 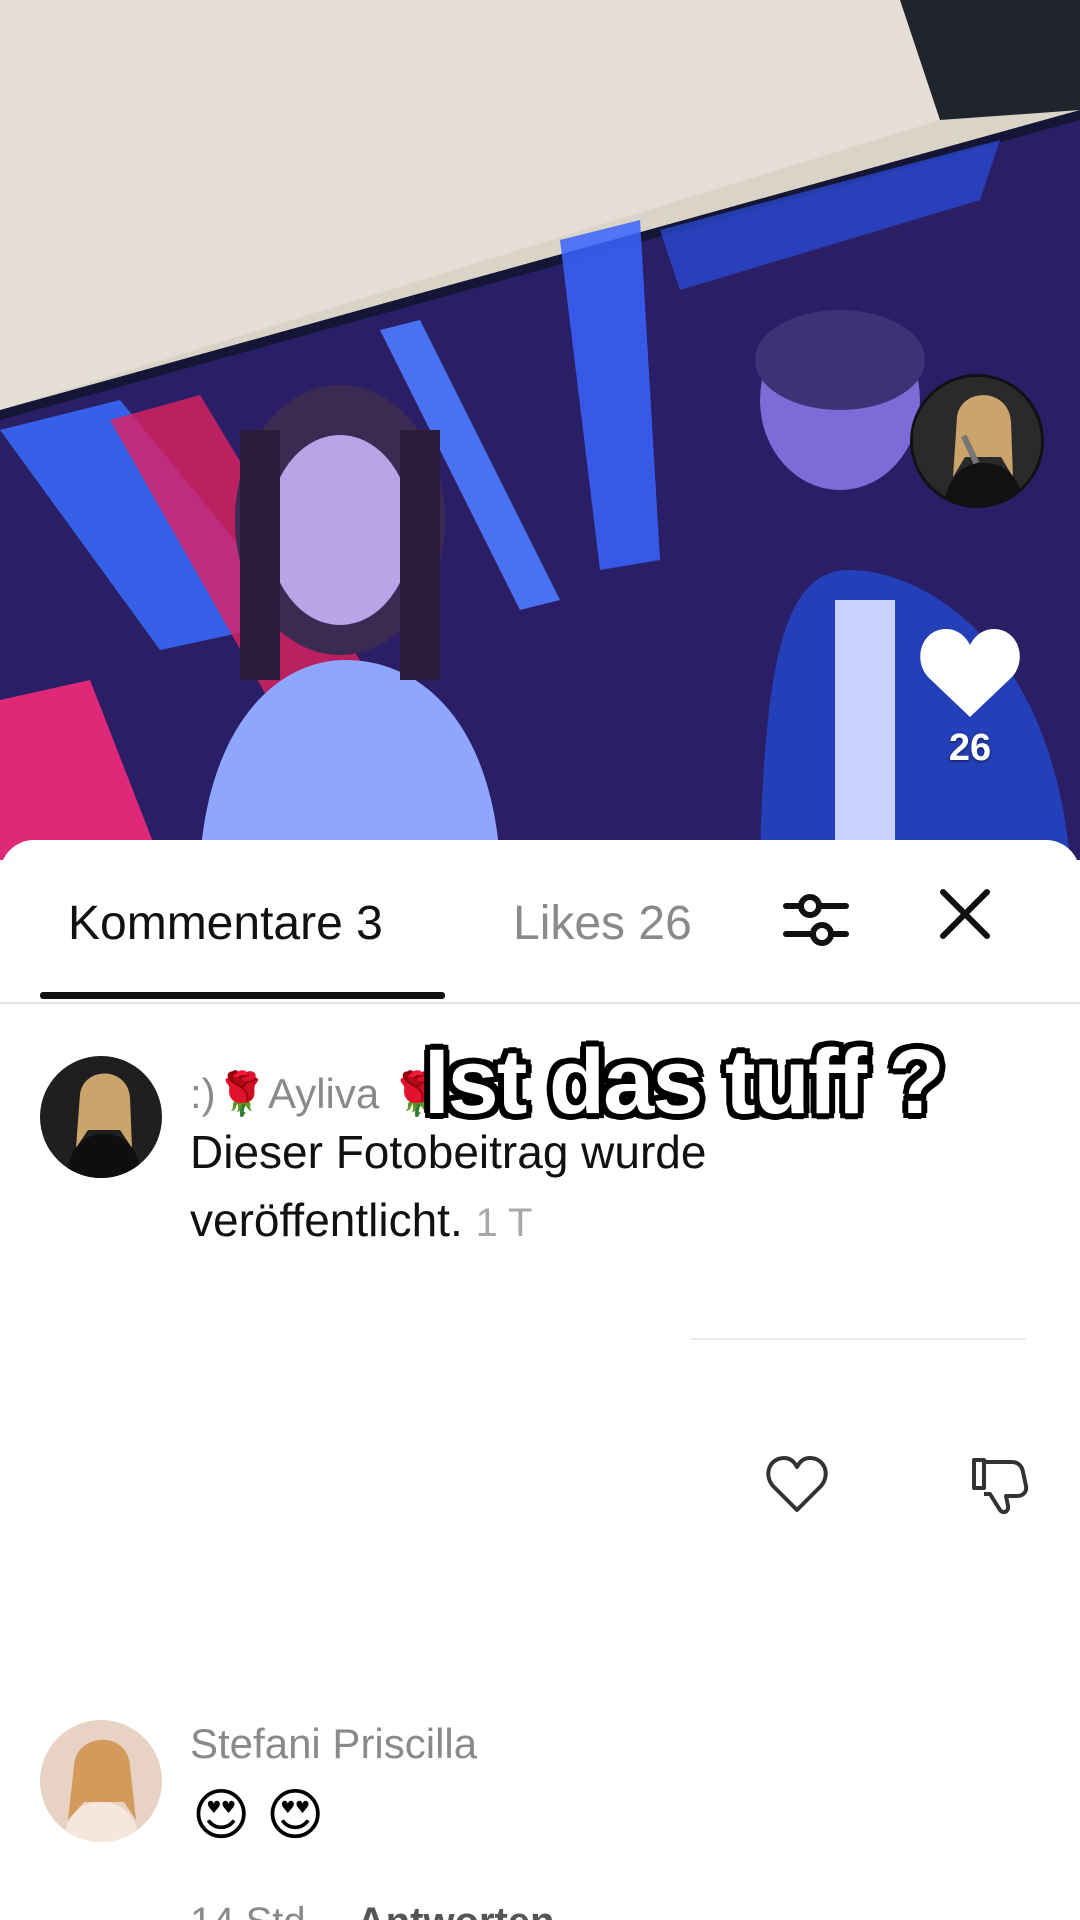 What do you see at coordinates (970, 748) in the screenshot?
I see `post-like-count: 26` at bounding box center [970, 748].